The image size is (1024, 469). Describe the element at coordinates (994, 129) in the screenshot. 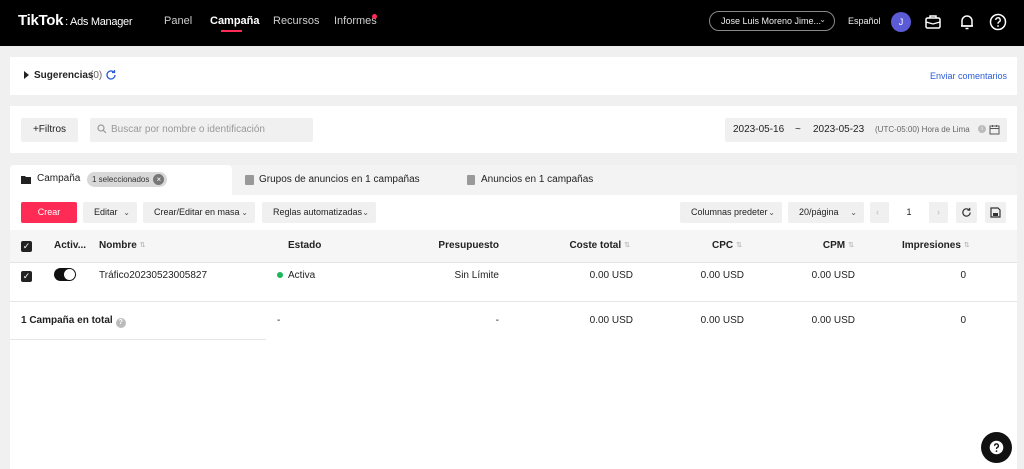

I see `calendar-icon` at that location.